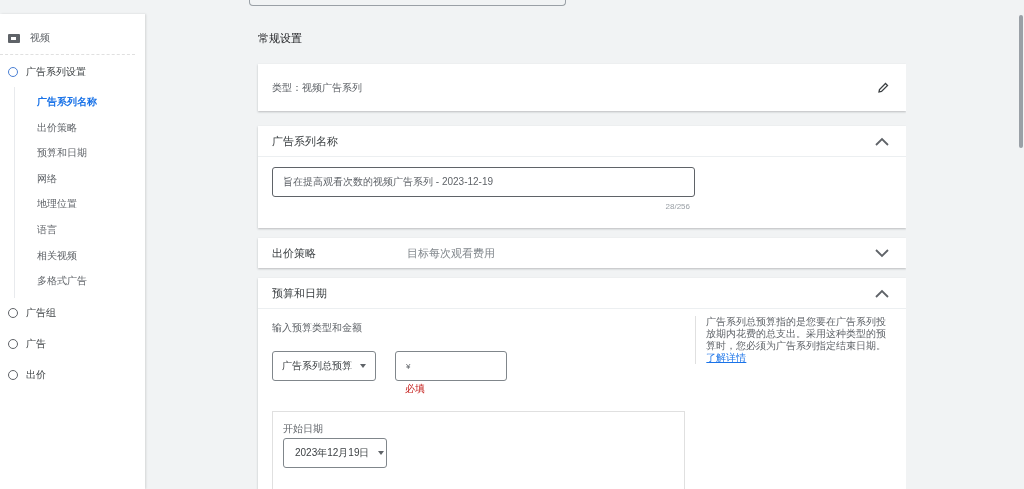 The image size is (1024, 489). Describe the element at coordinates (883, 87) in the screenshot. I see `edit-icon` at that location.